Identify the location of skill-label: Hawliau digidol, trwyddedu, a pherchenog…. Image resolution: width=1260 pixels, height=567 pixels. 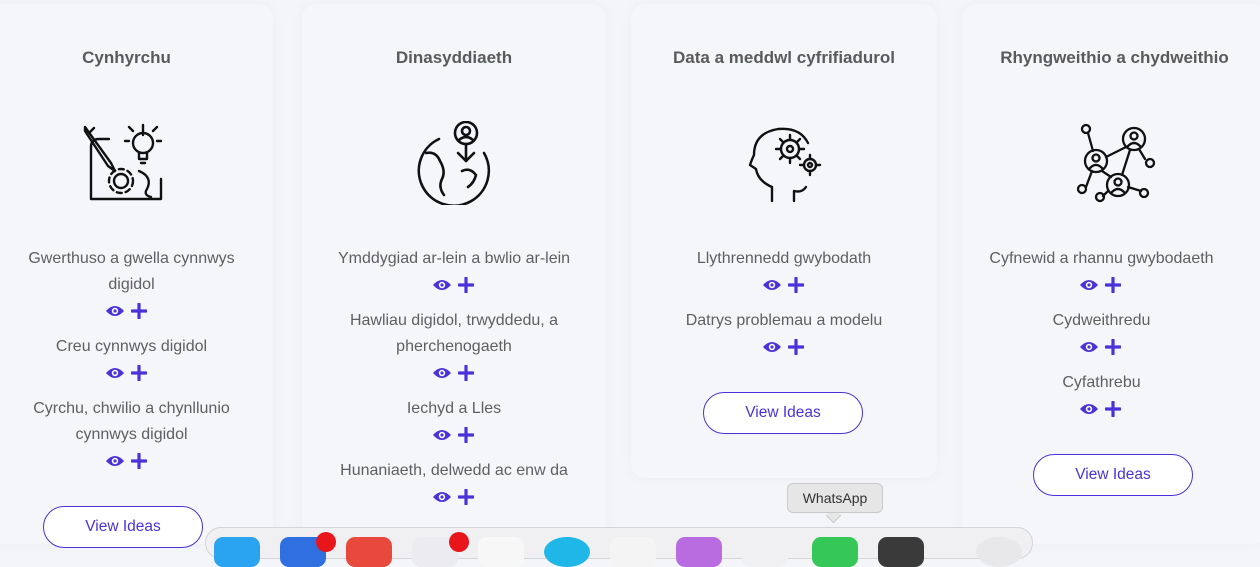
(454, 333).